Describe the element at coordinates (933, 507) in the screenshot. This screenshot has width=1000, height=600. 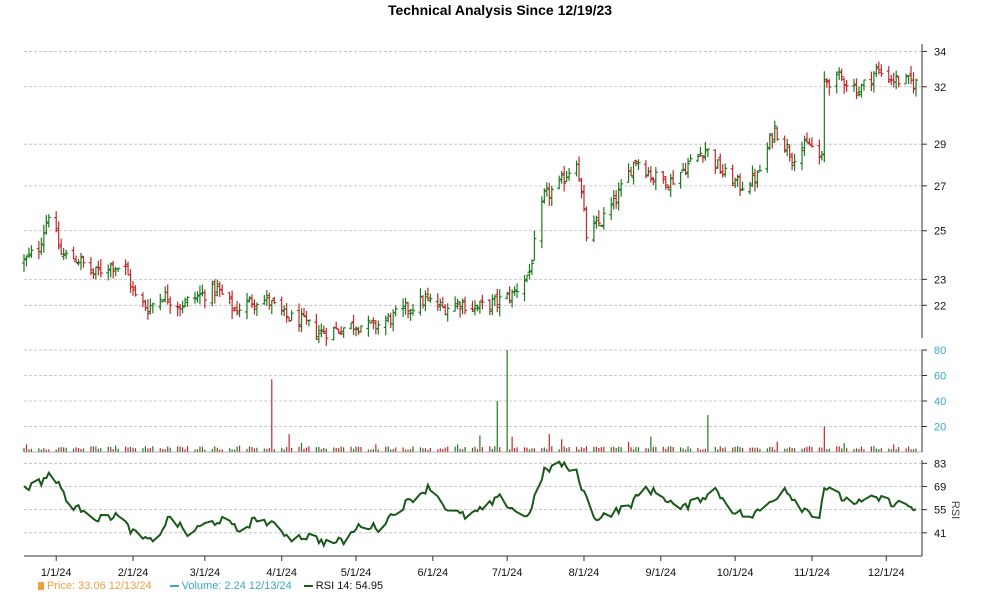
I see `rsi-axis-ticks: 41 55 69 83` at that location.